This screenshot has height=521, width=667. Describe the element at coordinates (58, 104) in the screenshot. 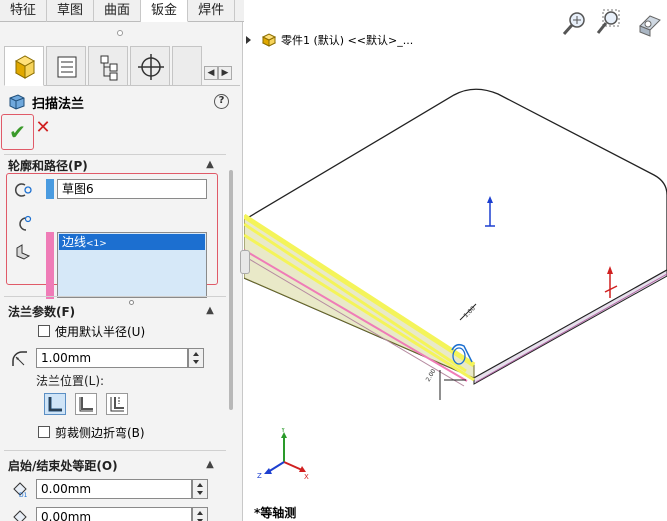

I see `feature-title-text: 扫描法兰` at that location.